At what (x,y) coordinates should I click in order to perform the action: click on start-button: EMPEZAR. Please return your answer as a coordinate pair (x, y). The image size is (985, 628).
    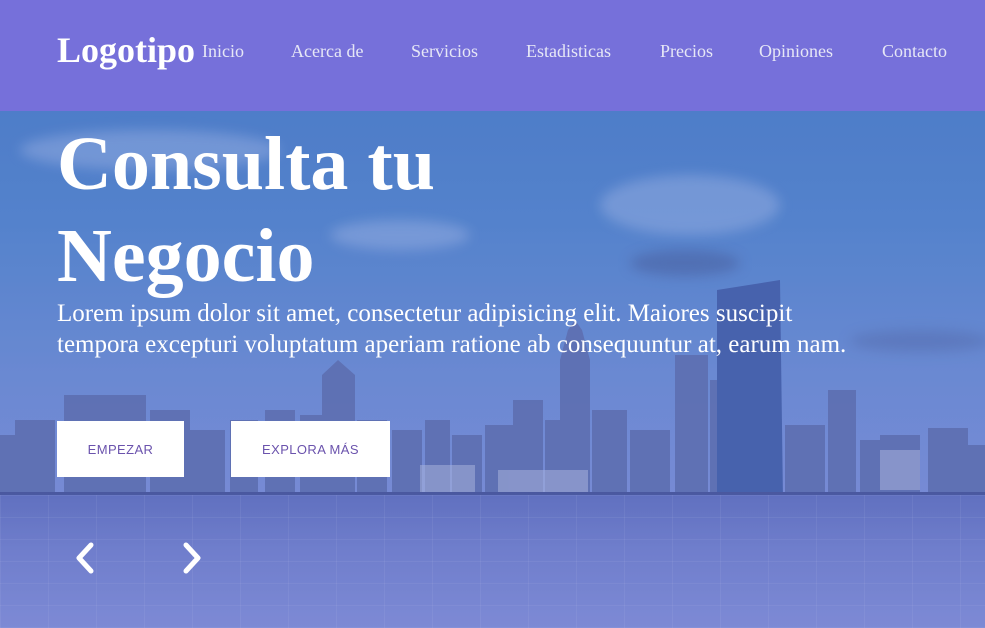
    Looking at the image, I should click on (120, 449).